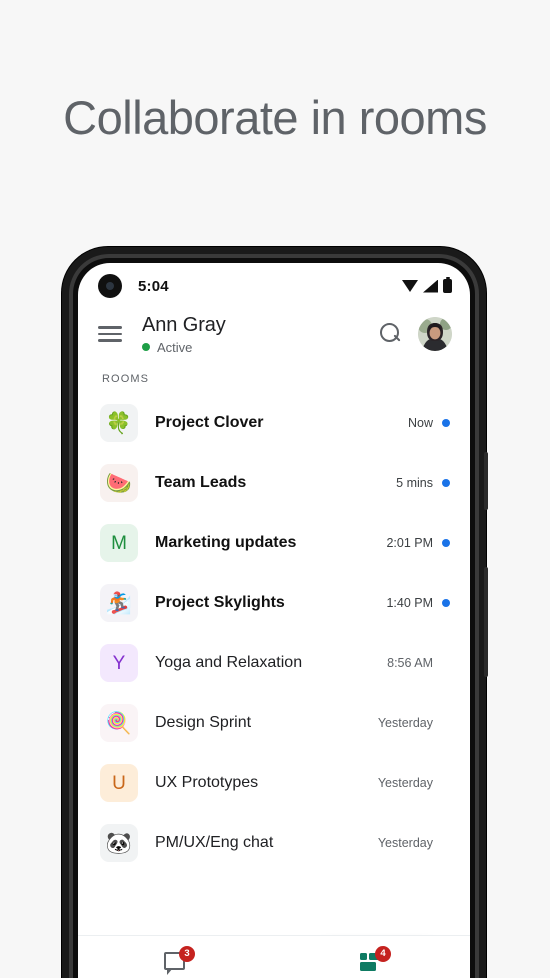 The width and height of the screenshot is (550, 978). I want to click on search-icon, so click(391, 334).